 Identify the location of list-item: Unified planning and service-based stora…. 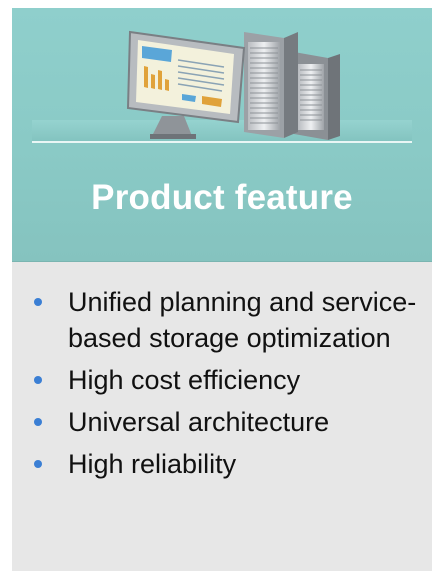
(229, 320).